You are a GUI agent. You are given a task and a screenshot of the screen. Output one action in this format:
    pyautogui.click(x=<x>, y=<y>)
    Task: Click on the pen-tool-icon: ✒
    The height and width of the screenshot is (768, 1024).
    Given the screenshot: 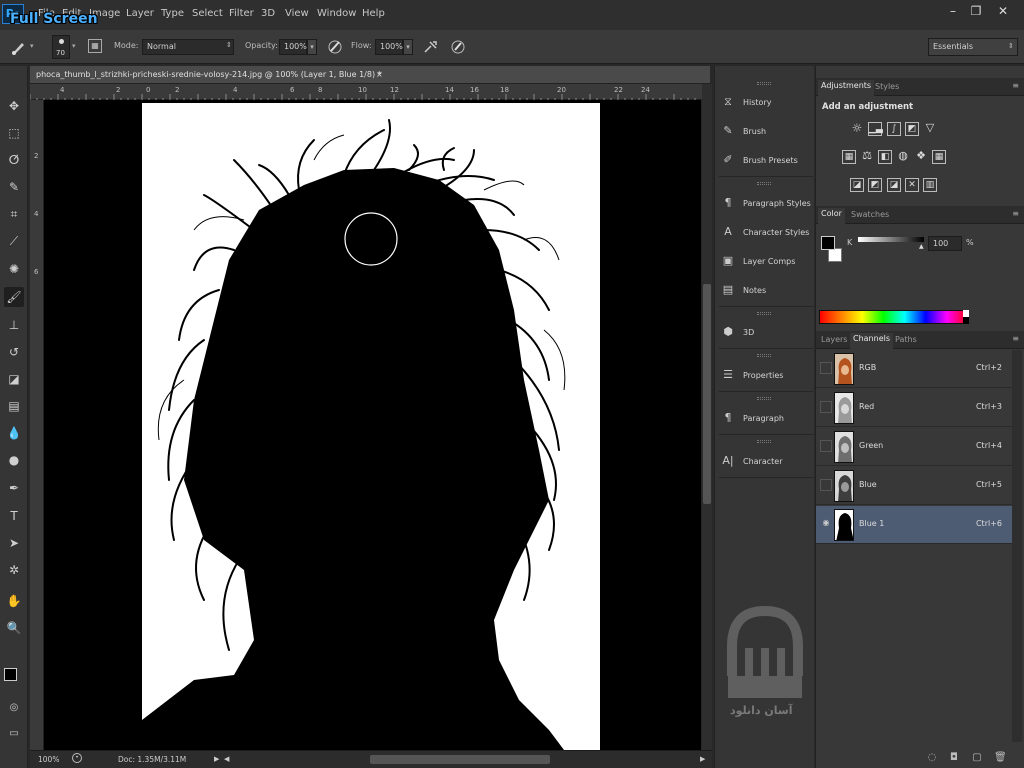 What is the action you would take?
    pyautogui.click(x=14, y=488)
    